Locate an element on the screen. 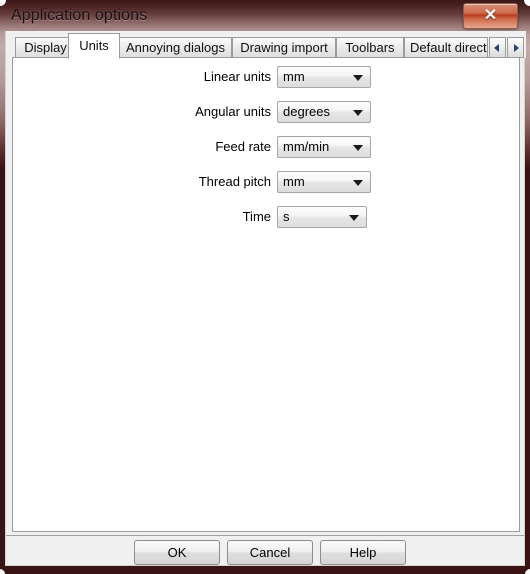 The height and width of the screenshot is (574, 530). row-linear-units: Linear units mm is located at coordinates (267, 77).